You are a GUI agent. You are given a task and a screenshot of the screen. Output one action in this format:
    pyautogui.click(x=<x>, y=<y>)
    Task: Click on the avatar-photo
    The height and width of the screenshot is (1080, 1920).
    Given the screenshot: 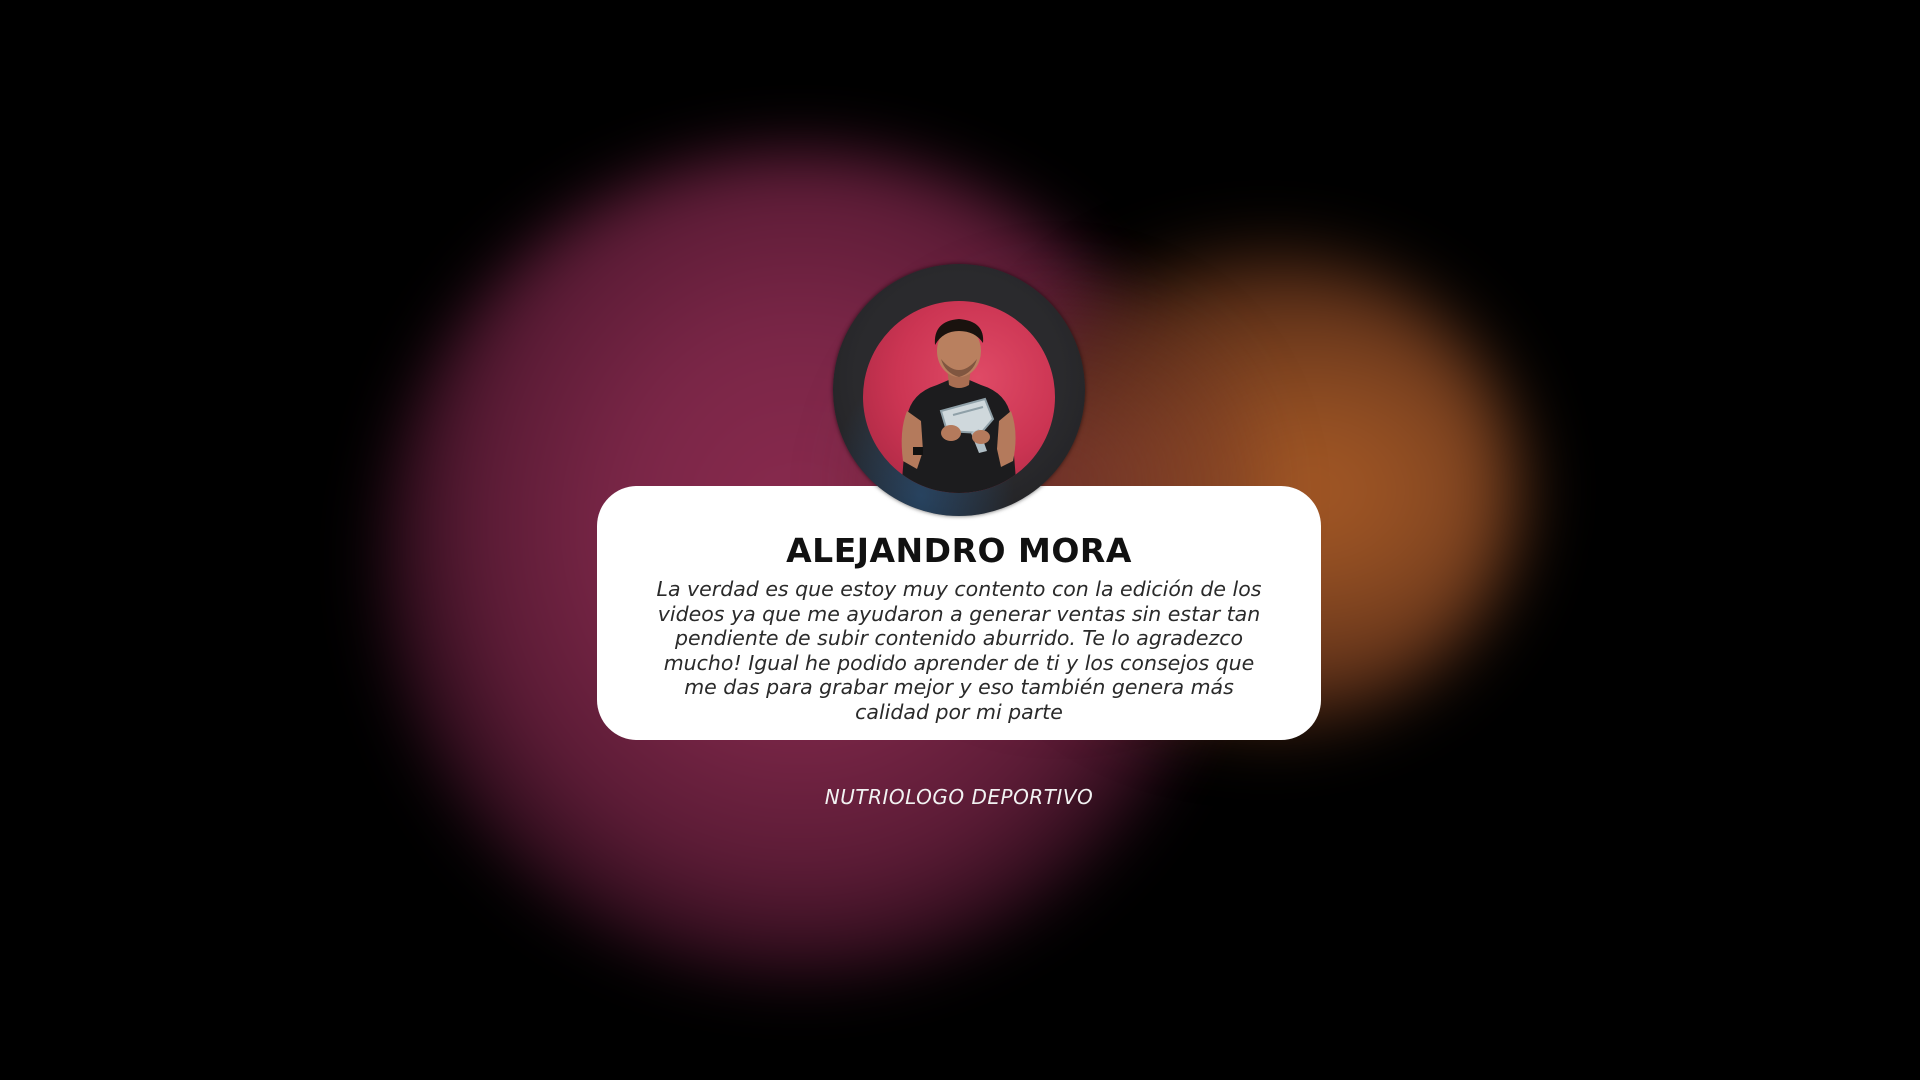 What is the action you would take?
    pyautogui.click(x=959, y=397)
    